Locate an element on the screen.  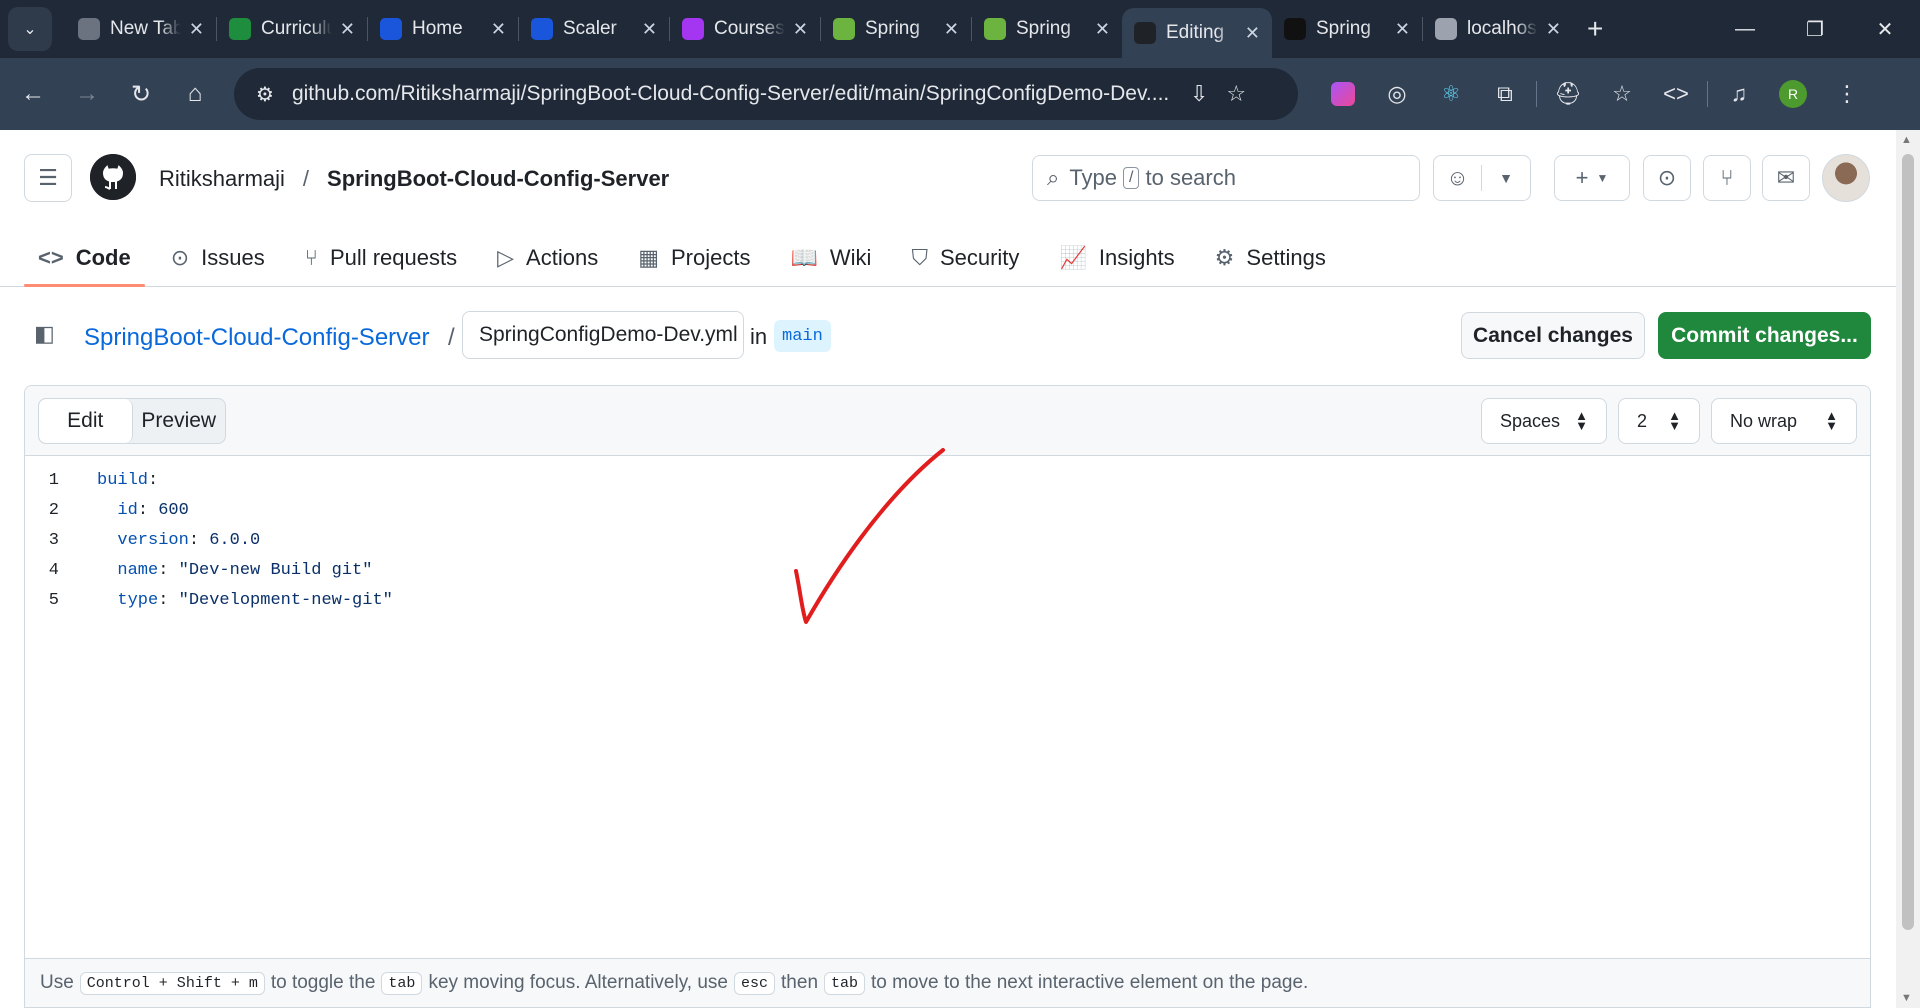
bookmarks-star-icon: ☆ is located at coordinates (1622, 94).